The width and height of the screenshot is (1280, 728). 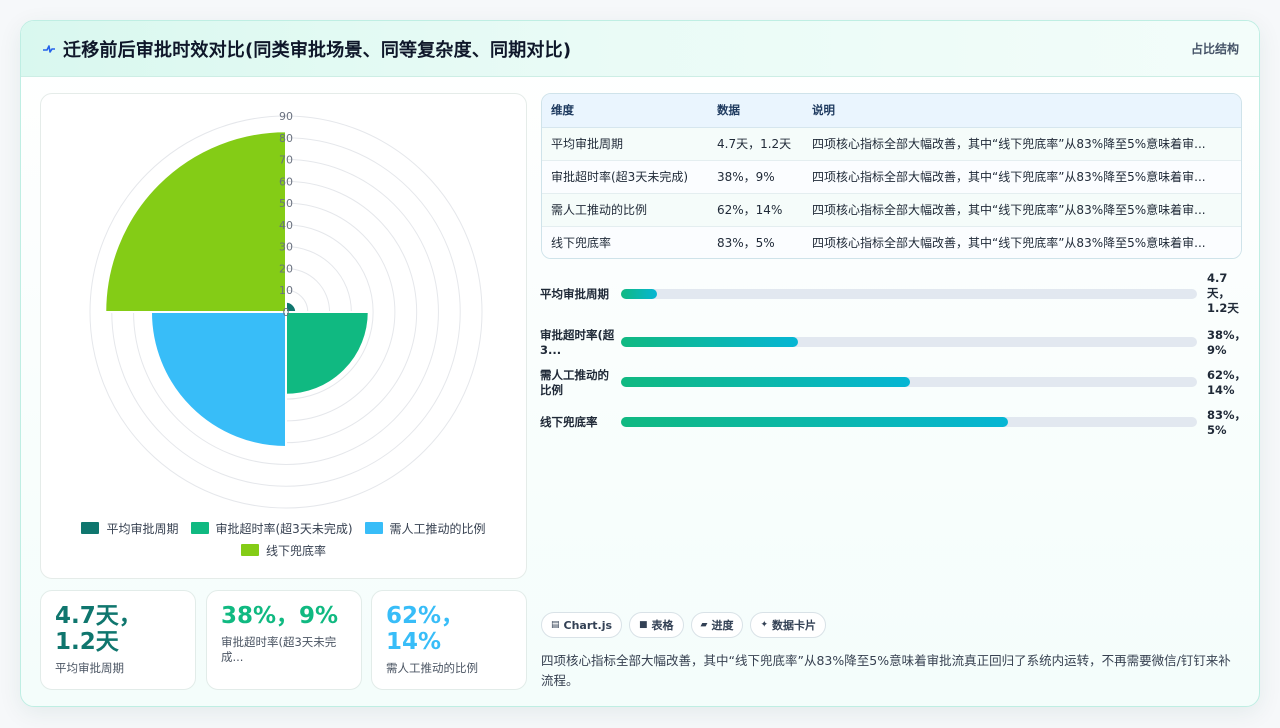 What do you see at coordinates (755, 111) in the screenshot?
I see `column-header: 数据` at bounding box center [755, 111].